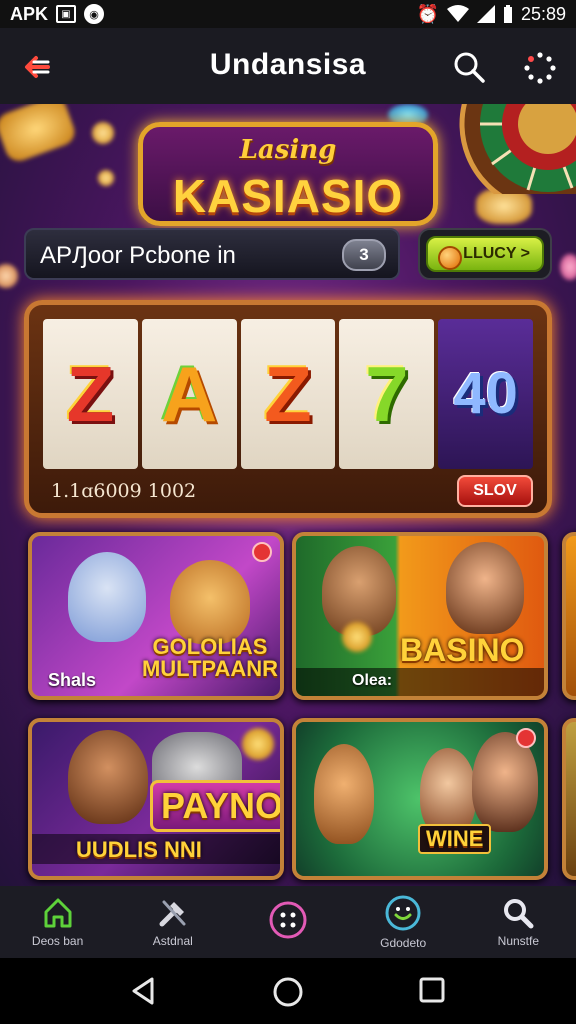 Image resolution: width=576 pixels, height=1024 pixels. I want to click on system-navigation-bar, so click(288, 991).